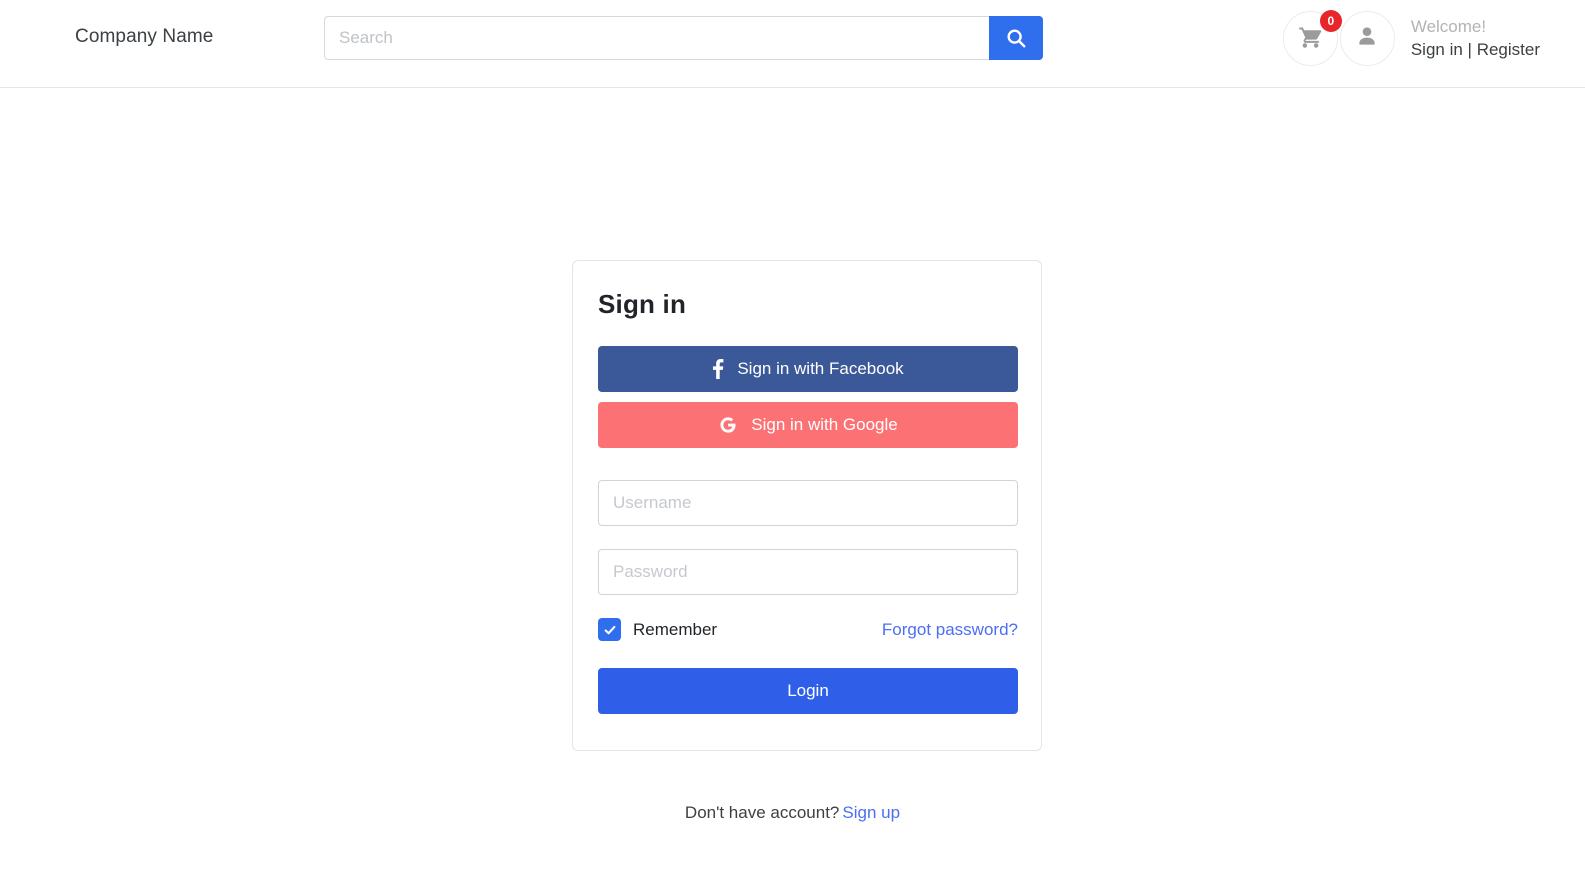 The image size is (1585, 889). What do you see at coordinates (808, 503) in the screenshot?
I see `username-input` at bounding box center [808, 503].